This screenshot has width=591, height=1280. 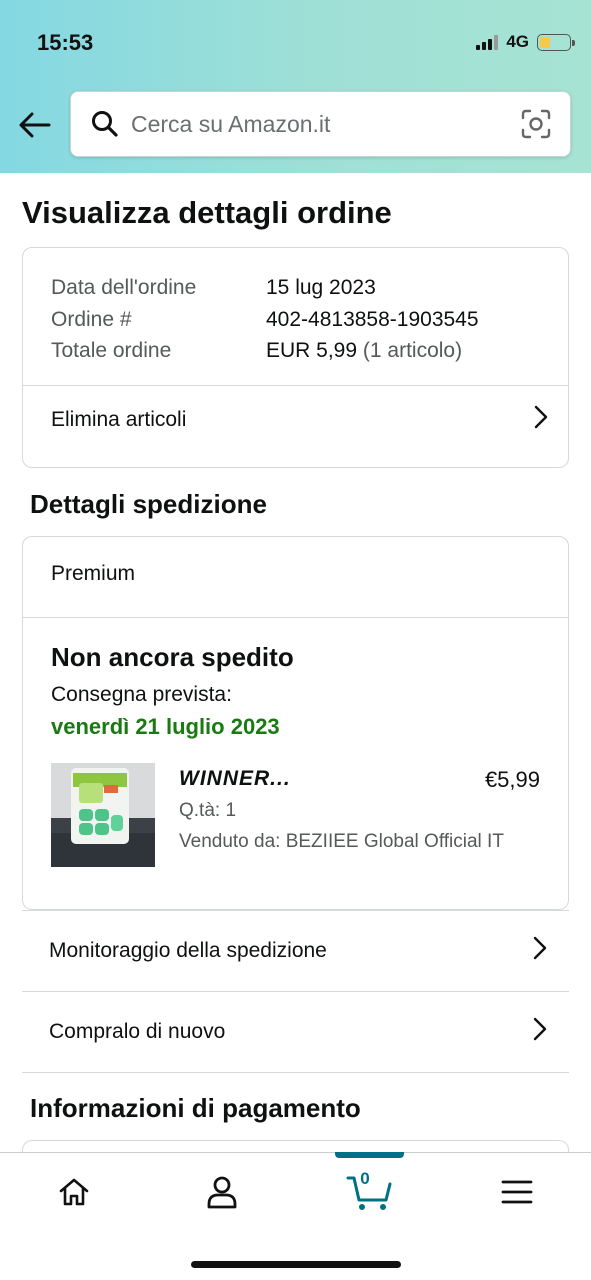 What do you see at coordinates (124, 287) in the screenshot?
I see `order-date-label: Data dell'ordine` at bounding box center [124, 287].